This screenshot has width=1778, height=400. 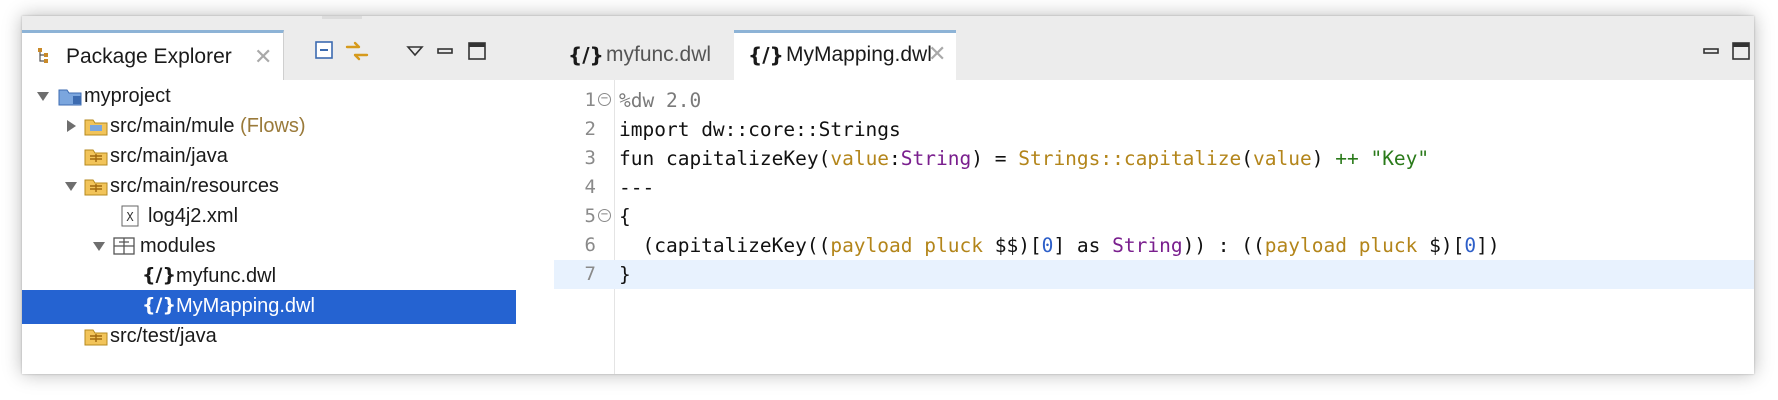 What do you see at coordinates (208, 126) in the screenshot?
I see `tree-item-label: src/main/mule (Flows)` at bounding box center [208, 126].